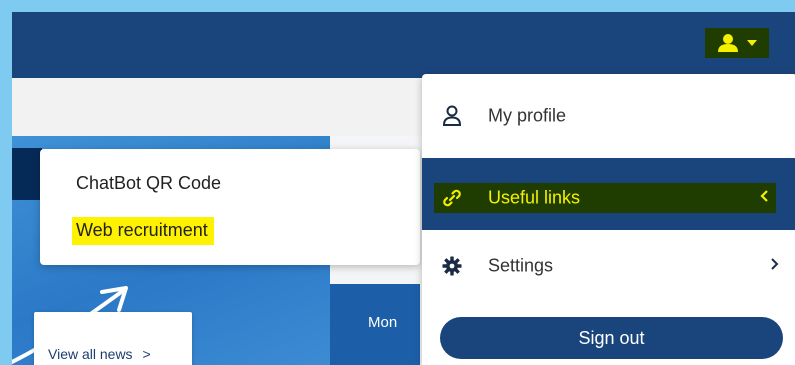  Describe the element at coordinates (534, 197) in the screenshot. I see `menu-item-label: Useful links` at that location.